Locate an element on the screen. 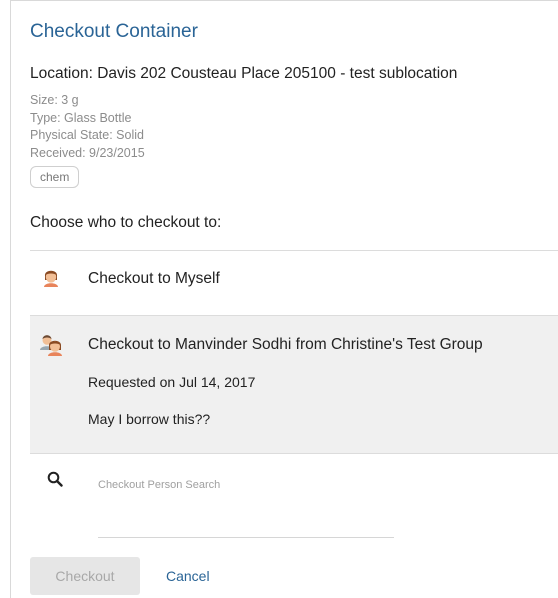 The height and width of the screenshot is (598, 558). request-date: Requested on Jul 14, 2017 is located at coordinates (172, 382).